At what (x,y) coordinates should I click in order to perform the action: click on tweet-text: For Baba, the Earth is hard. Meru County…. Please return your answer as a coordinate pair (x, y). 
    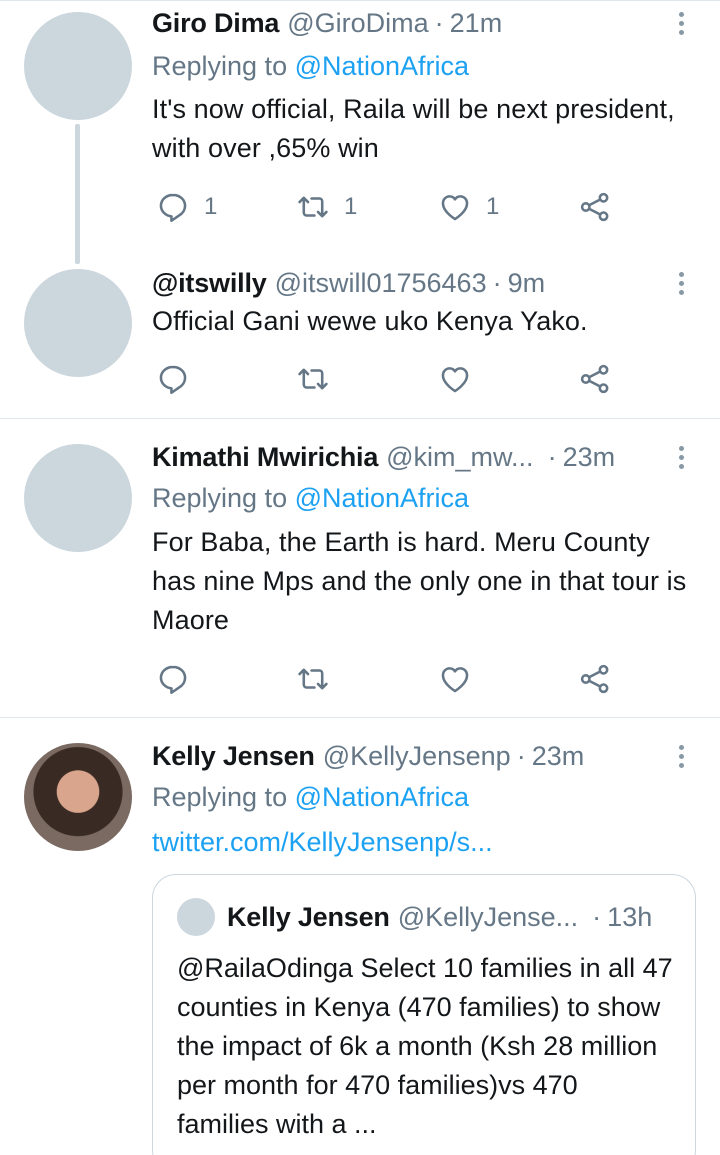
    Looking at the image, I should click on (419, 581).